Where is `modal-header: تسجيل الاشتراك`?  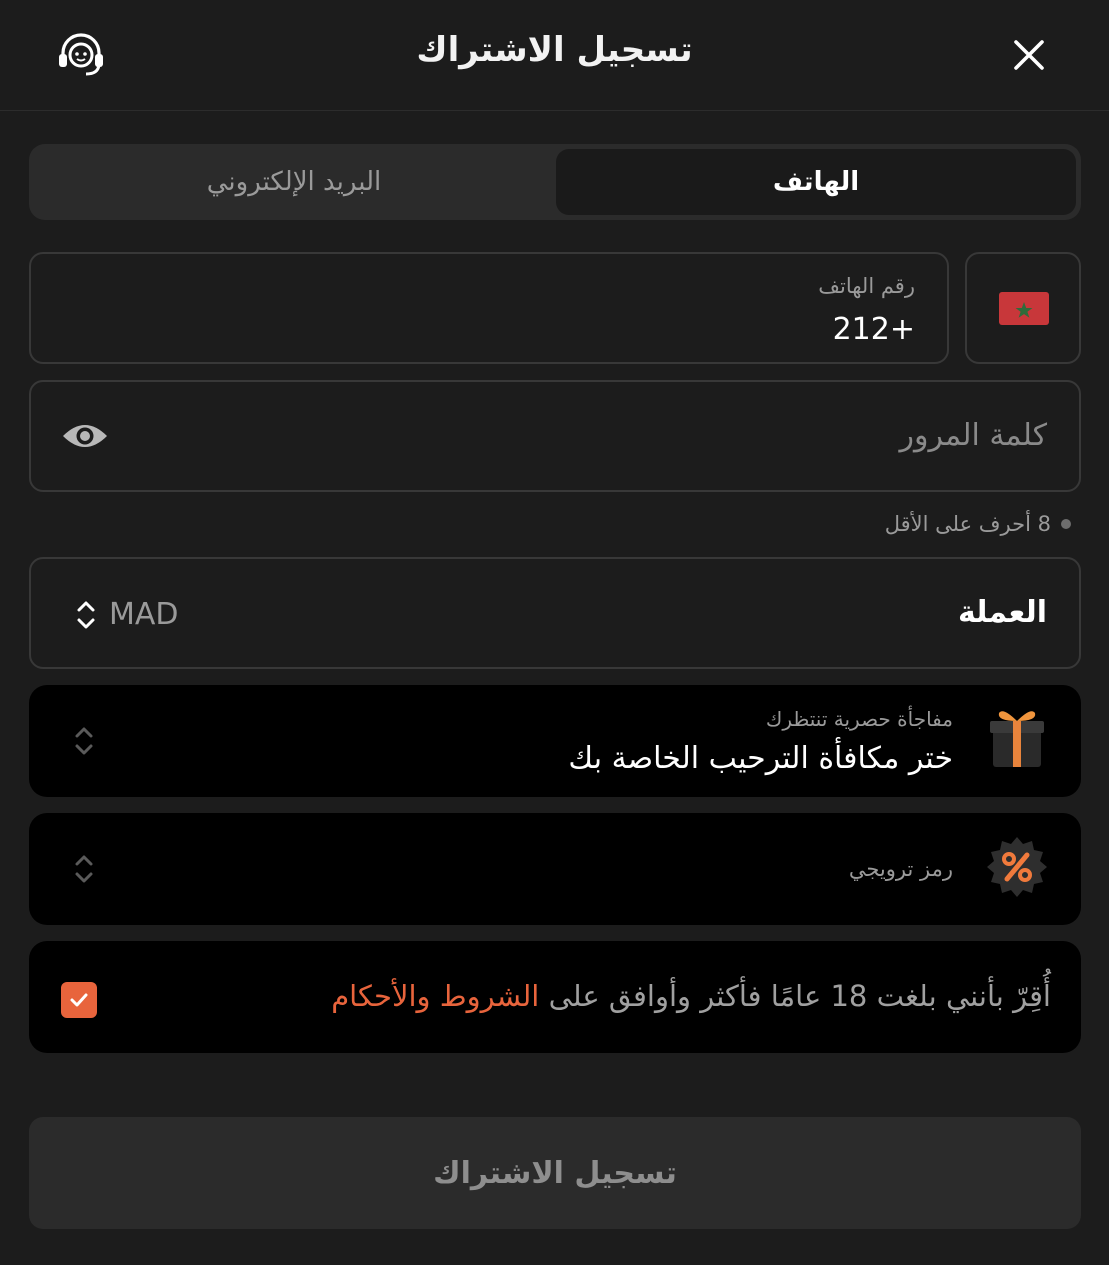
modal-header: تسجيل الاشتراك is located at coordinates (554, 55).